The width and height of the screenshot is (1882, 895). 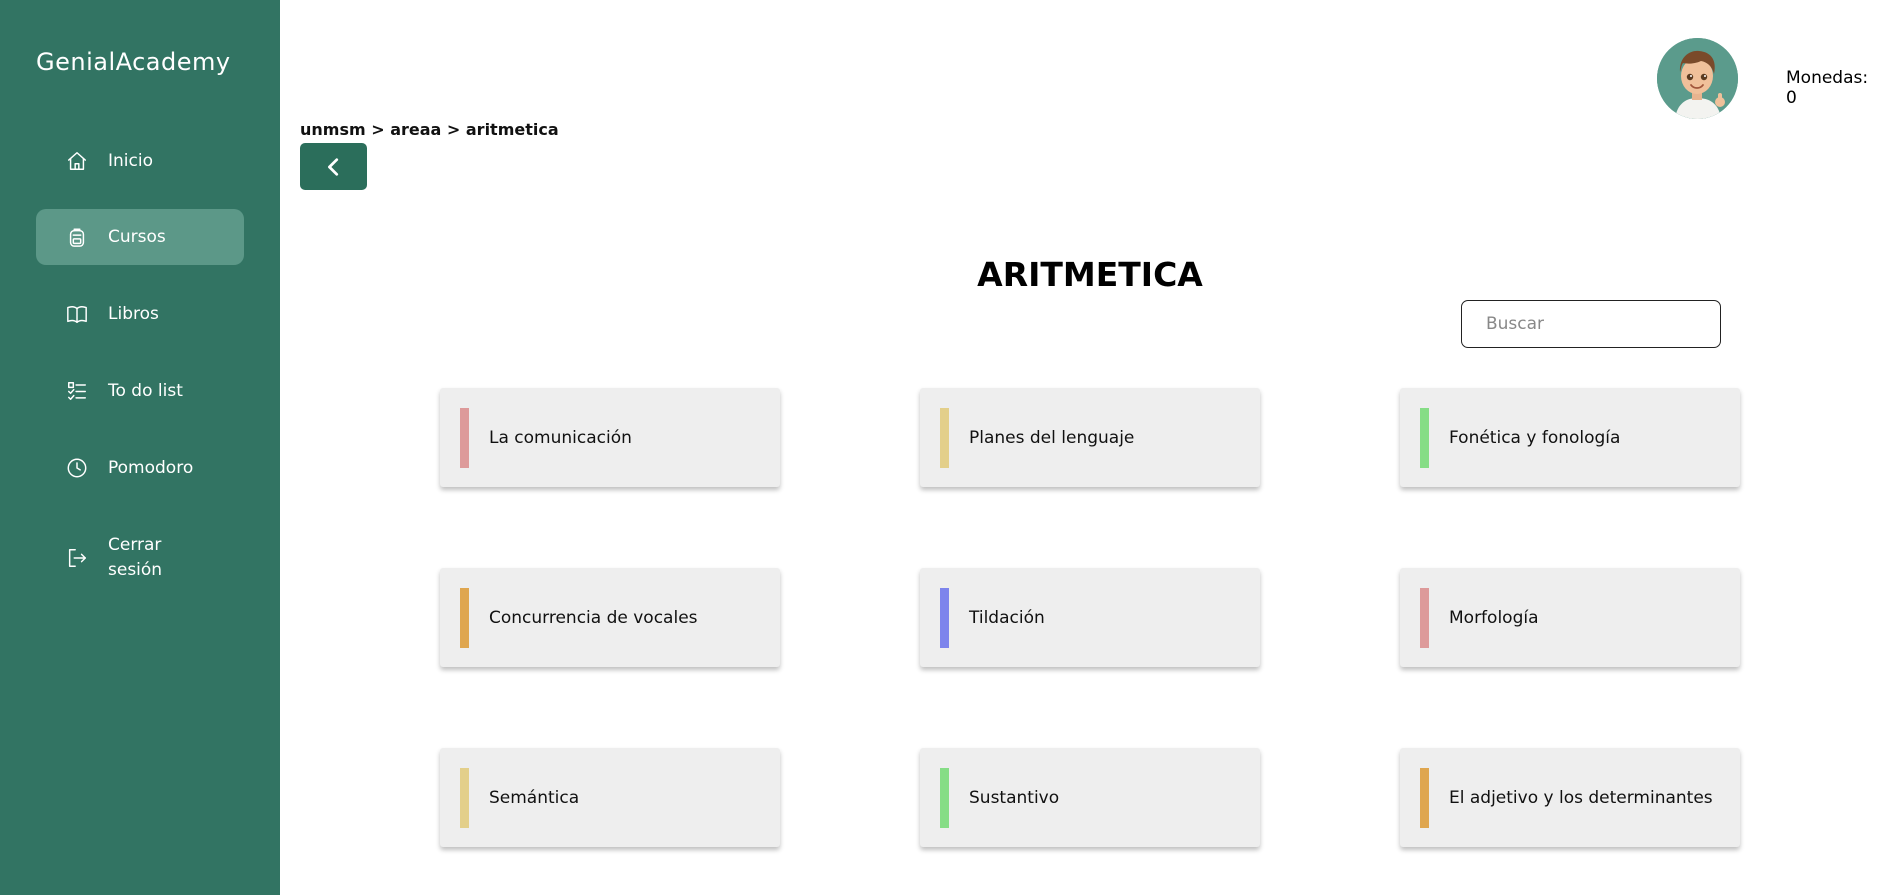 I want to click on sidebar-item-inicio: Inicio, so click(x=140, y=161).